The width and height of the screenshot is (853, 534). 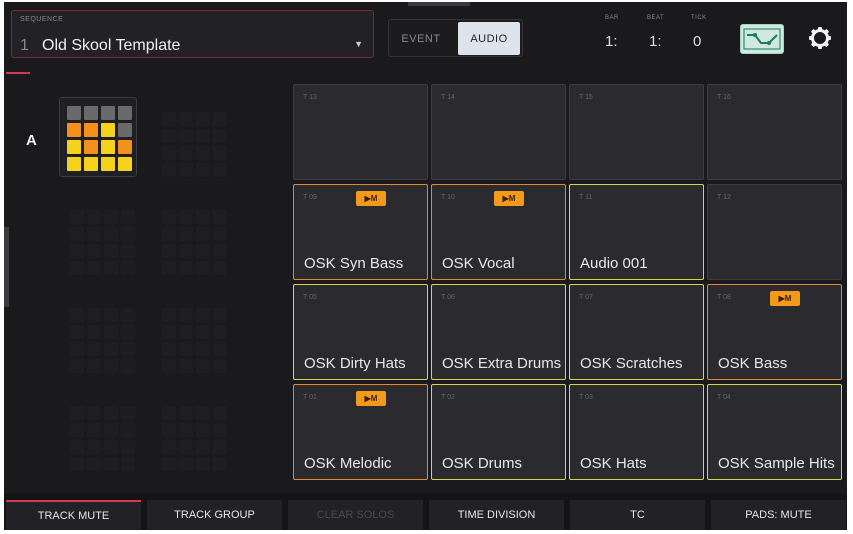 I want to click on pad-track-name: OSK Vocal, so click(x=478, y=263).